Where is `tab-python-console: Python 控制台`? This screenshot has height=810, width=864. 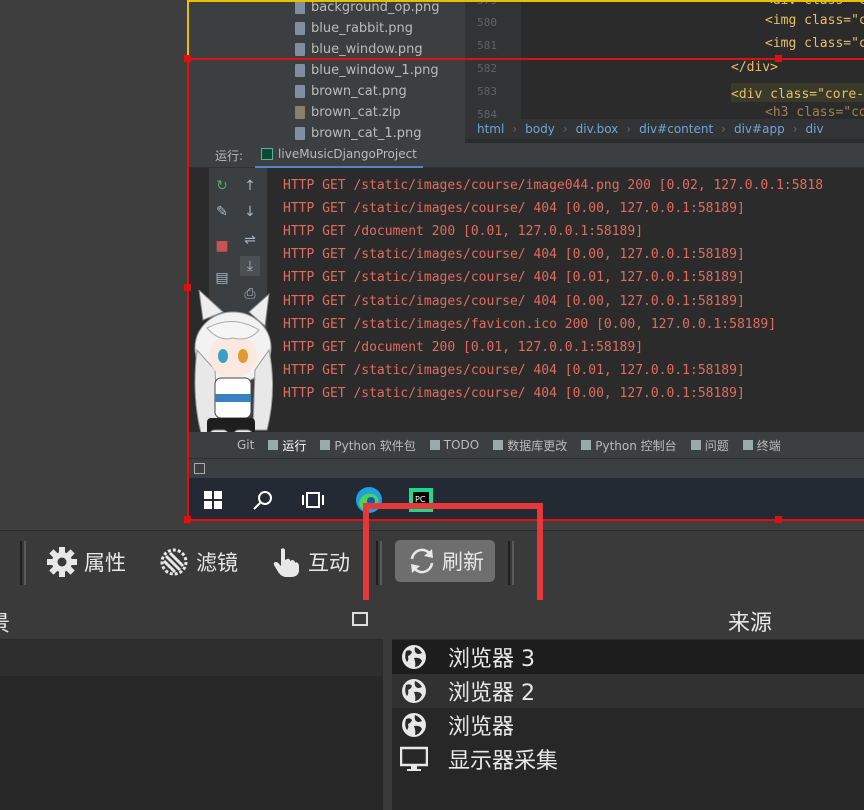
tab-python-console: Python 控制台 is located at coordinates (629, 445).